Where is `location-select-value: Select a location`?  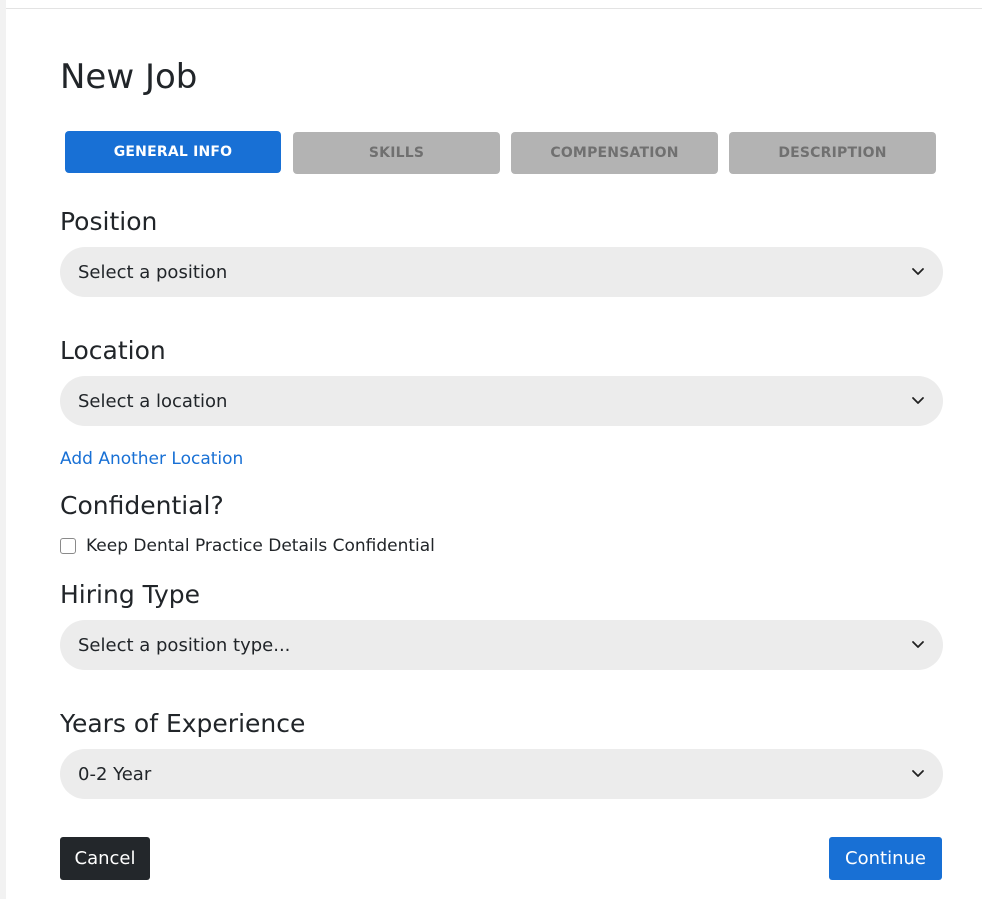 location-select-value: Select a location is located at coordinates (153, 401).